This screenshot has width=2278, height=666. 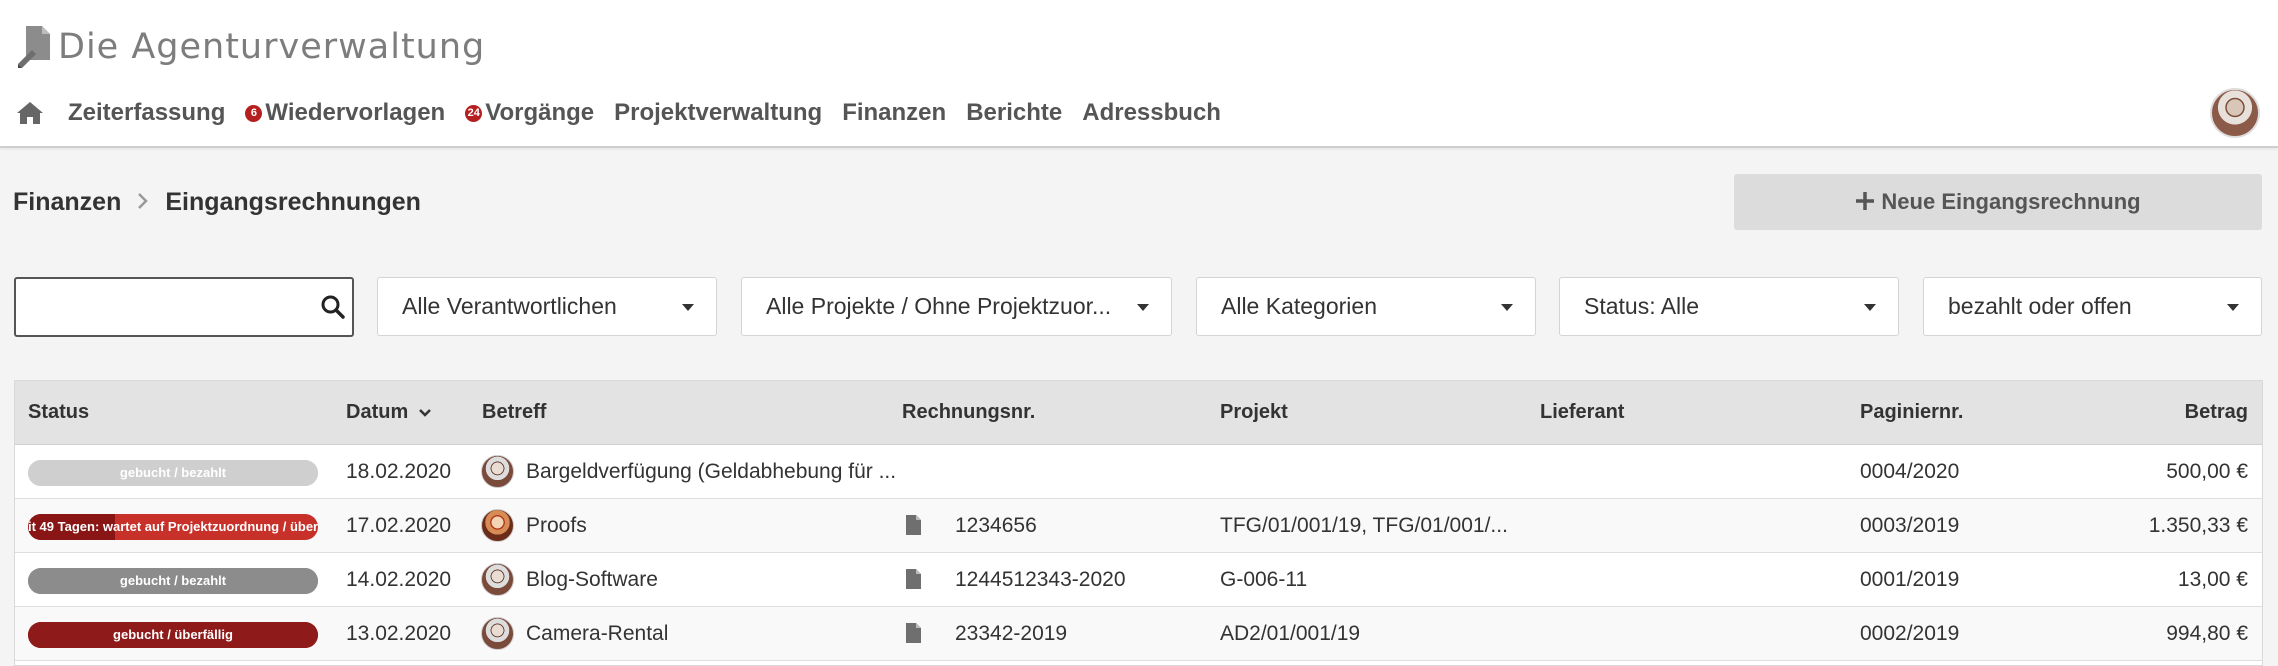 What do you see at coordinates (968, 412) in the screenshot?
I see `column-header-invoice-no: Rechnungsnr.` at bounding box center [968, 412].